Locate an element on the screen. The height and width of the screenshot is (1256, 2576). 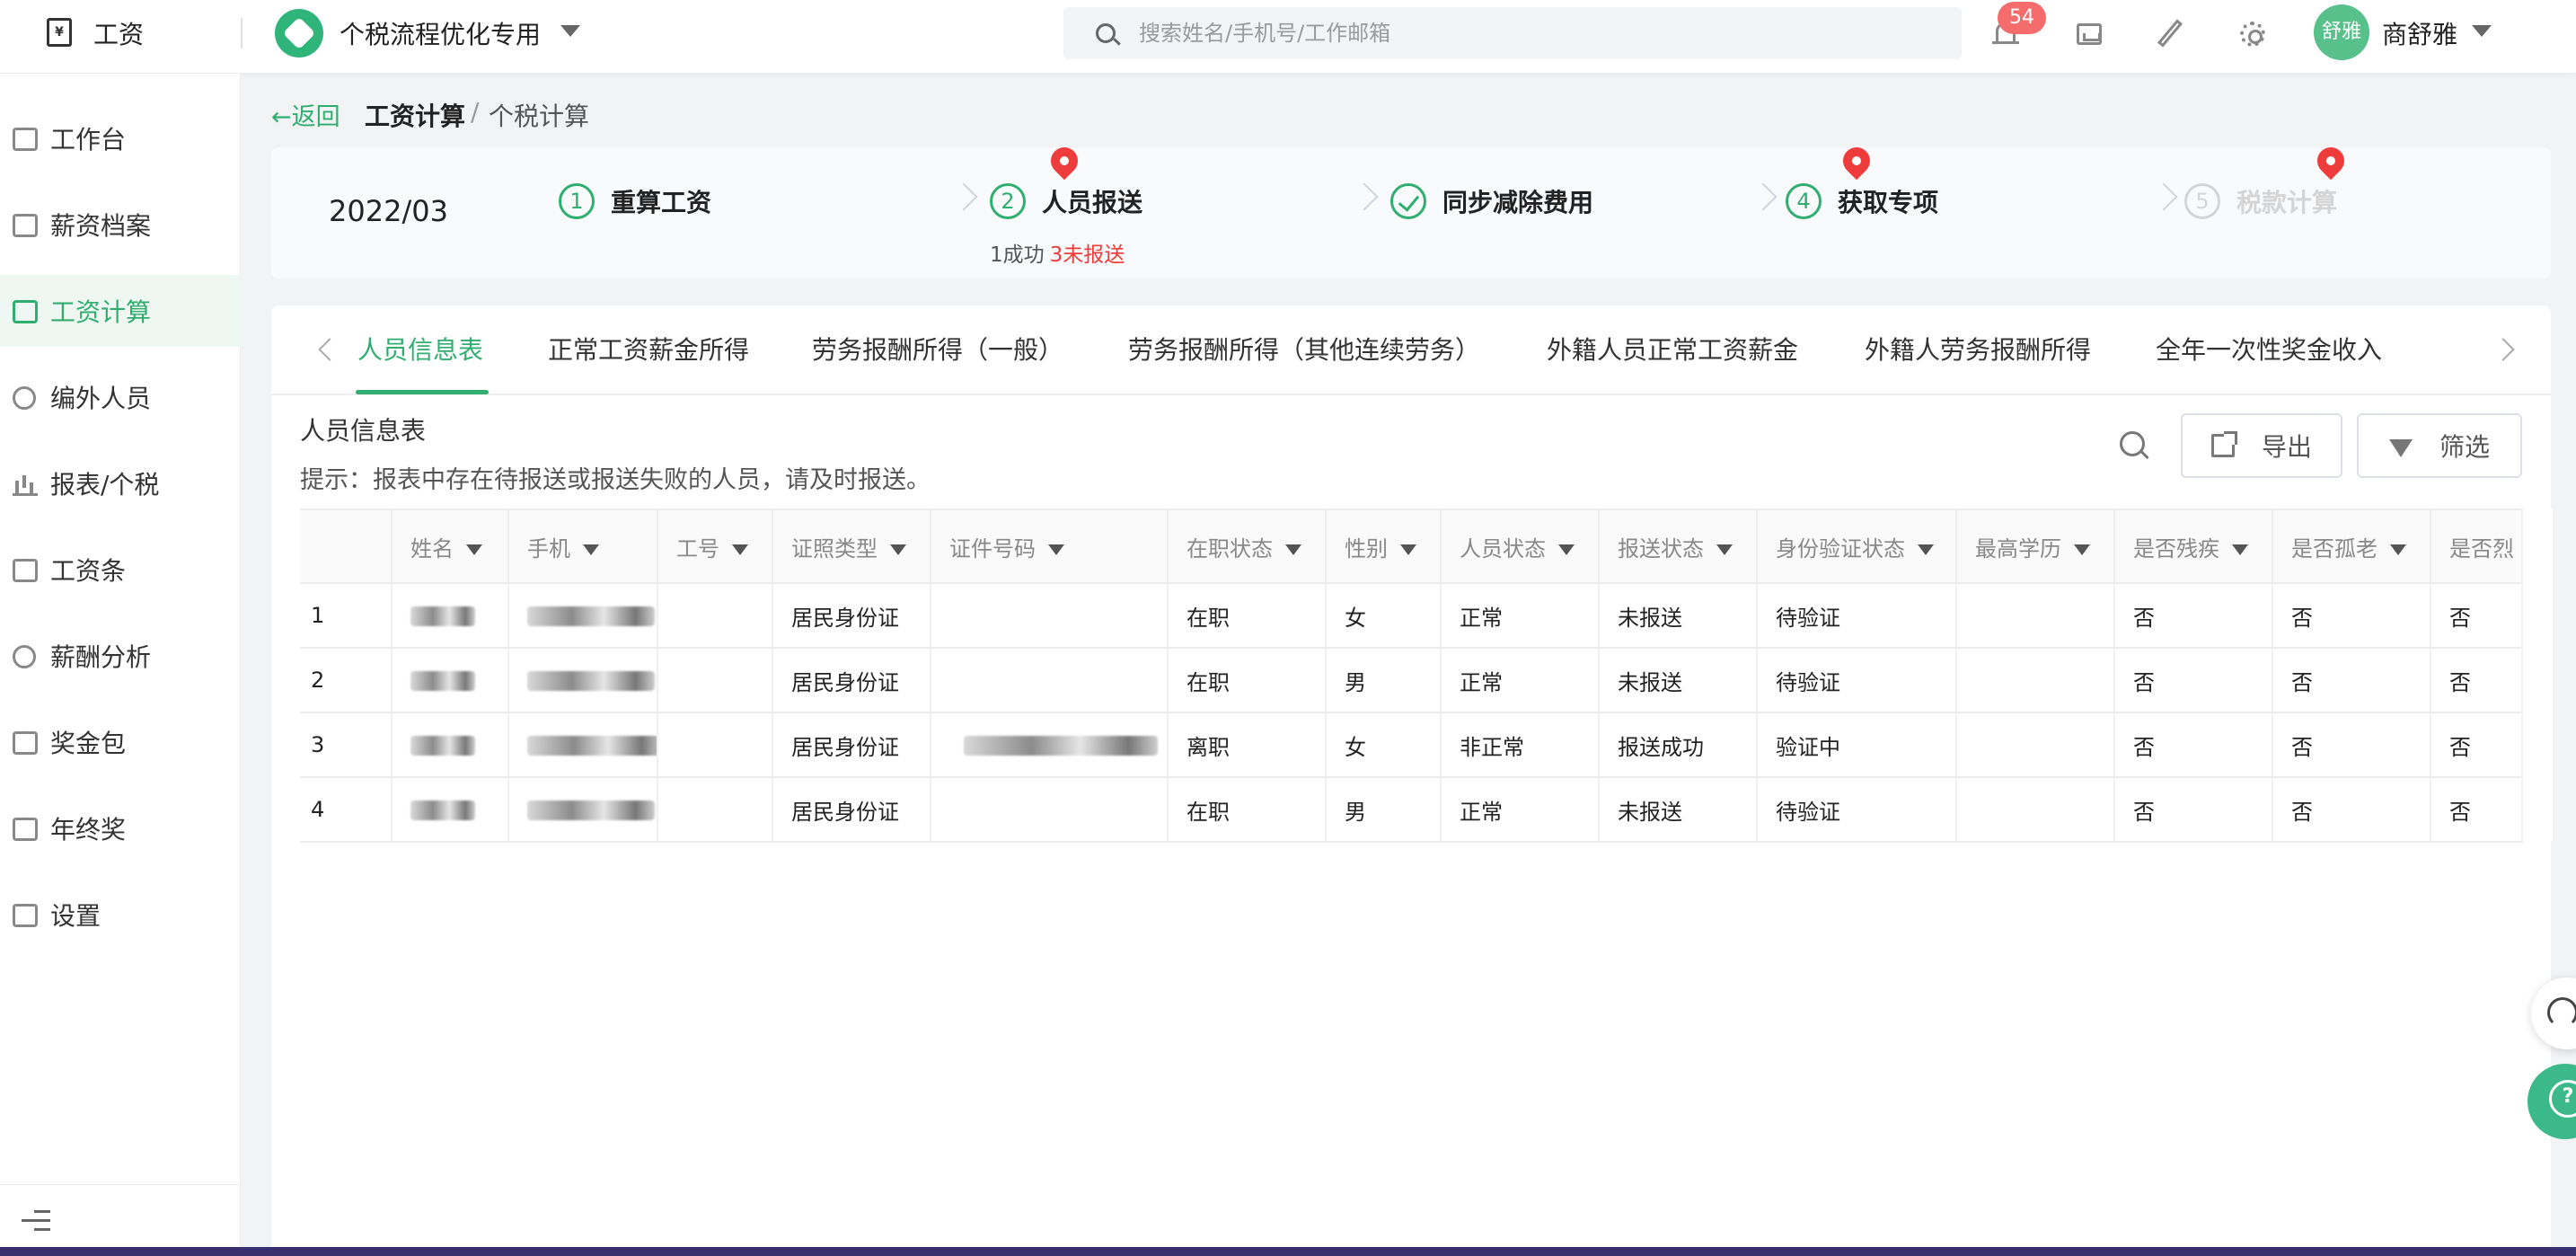
column-header-index is located at coordinates (346, 546).